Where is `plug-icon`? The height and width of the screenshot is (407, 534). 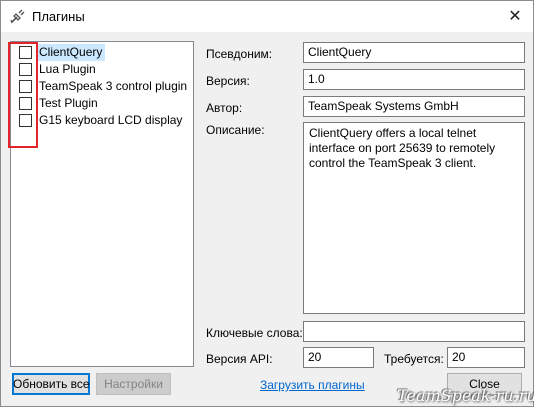
plug-icon is located at coordinates (18, 16).